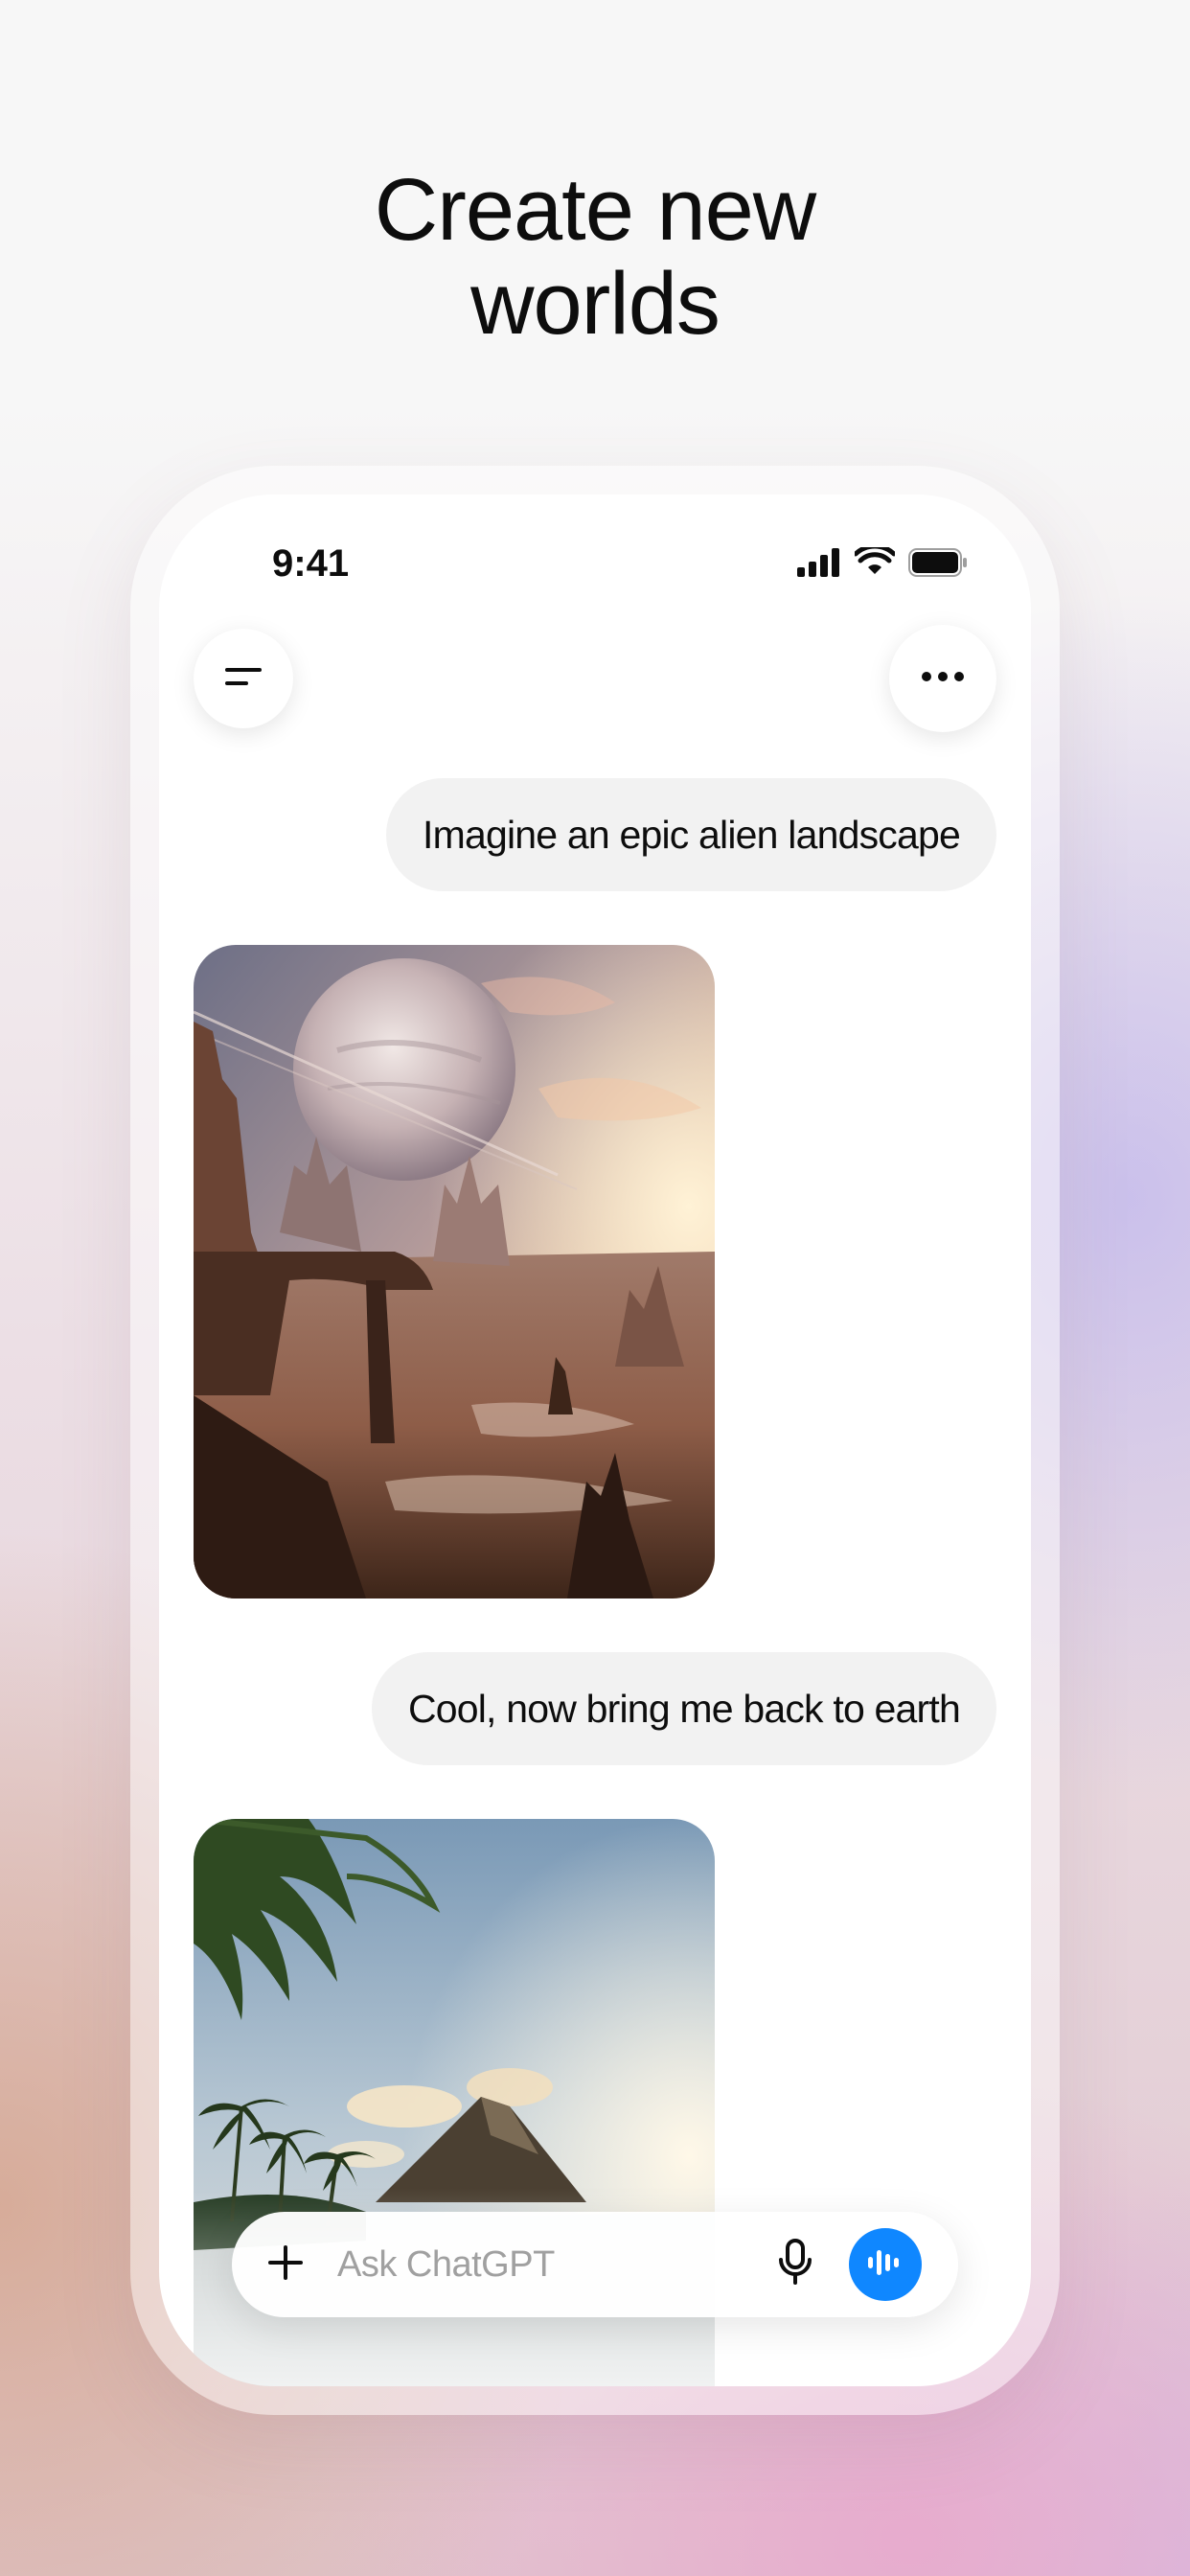  Describe the element at coordinates (311, 563) in the screenshot. I see `status-time: 9:41` at that location.